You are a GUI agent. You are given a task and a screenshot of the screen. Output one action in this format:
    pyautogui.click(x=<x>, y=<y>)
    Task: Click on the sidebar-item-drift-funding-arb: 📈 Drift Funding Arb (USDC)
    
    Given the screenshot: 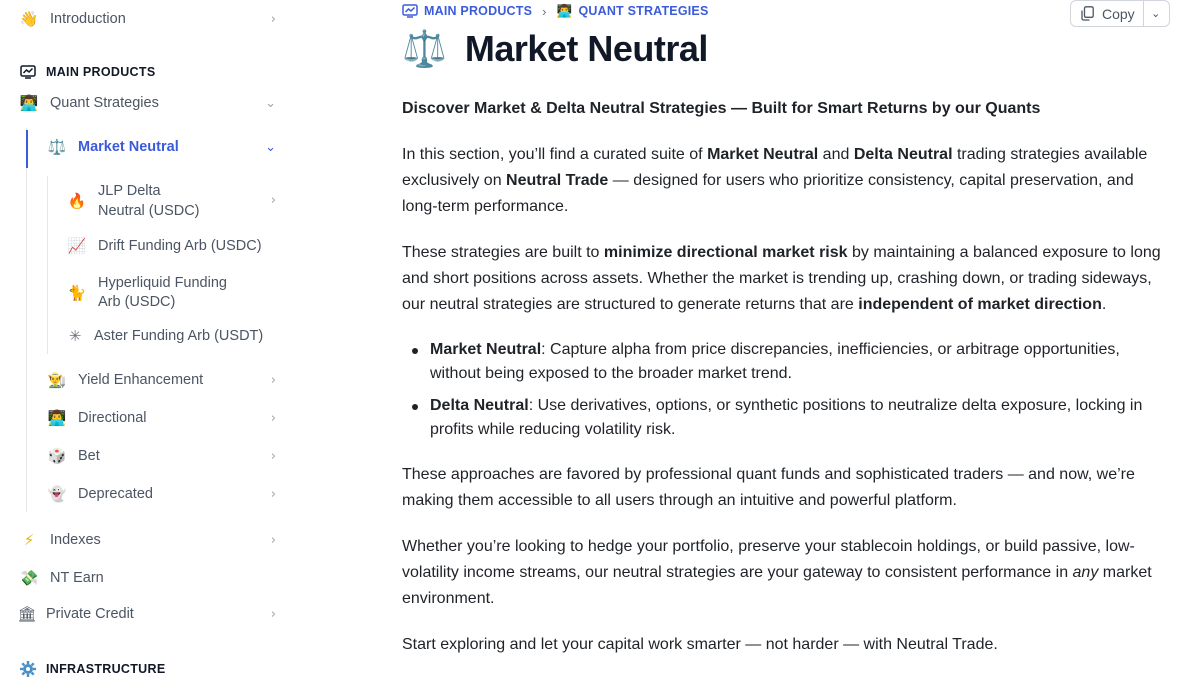 What is the action you would take?
    pyautogui.click(x=178, y=246)
    